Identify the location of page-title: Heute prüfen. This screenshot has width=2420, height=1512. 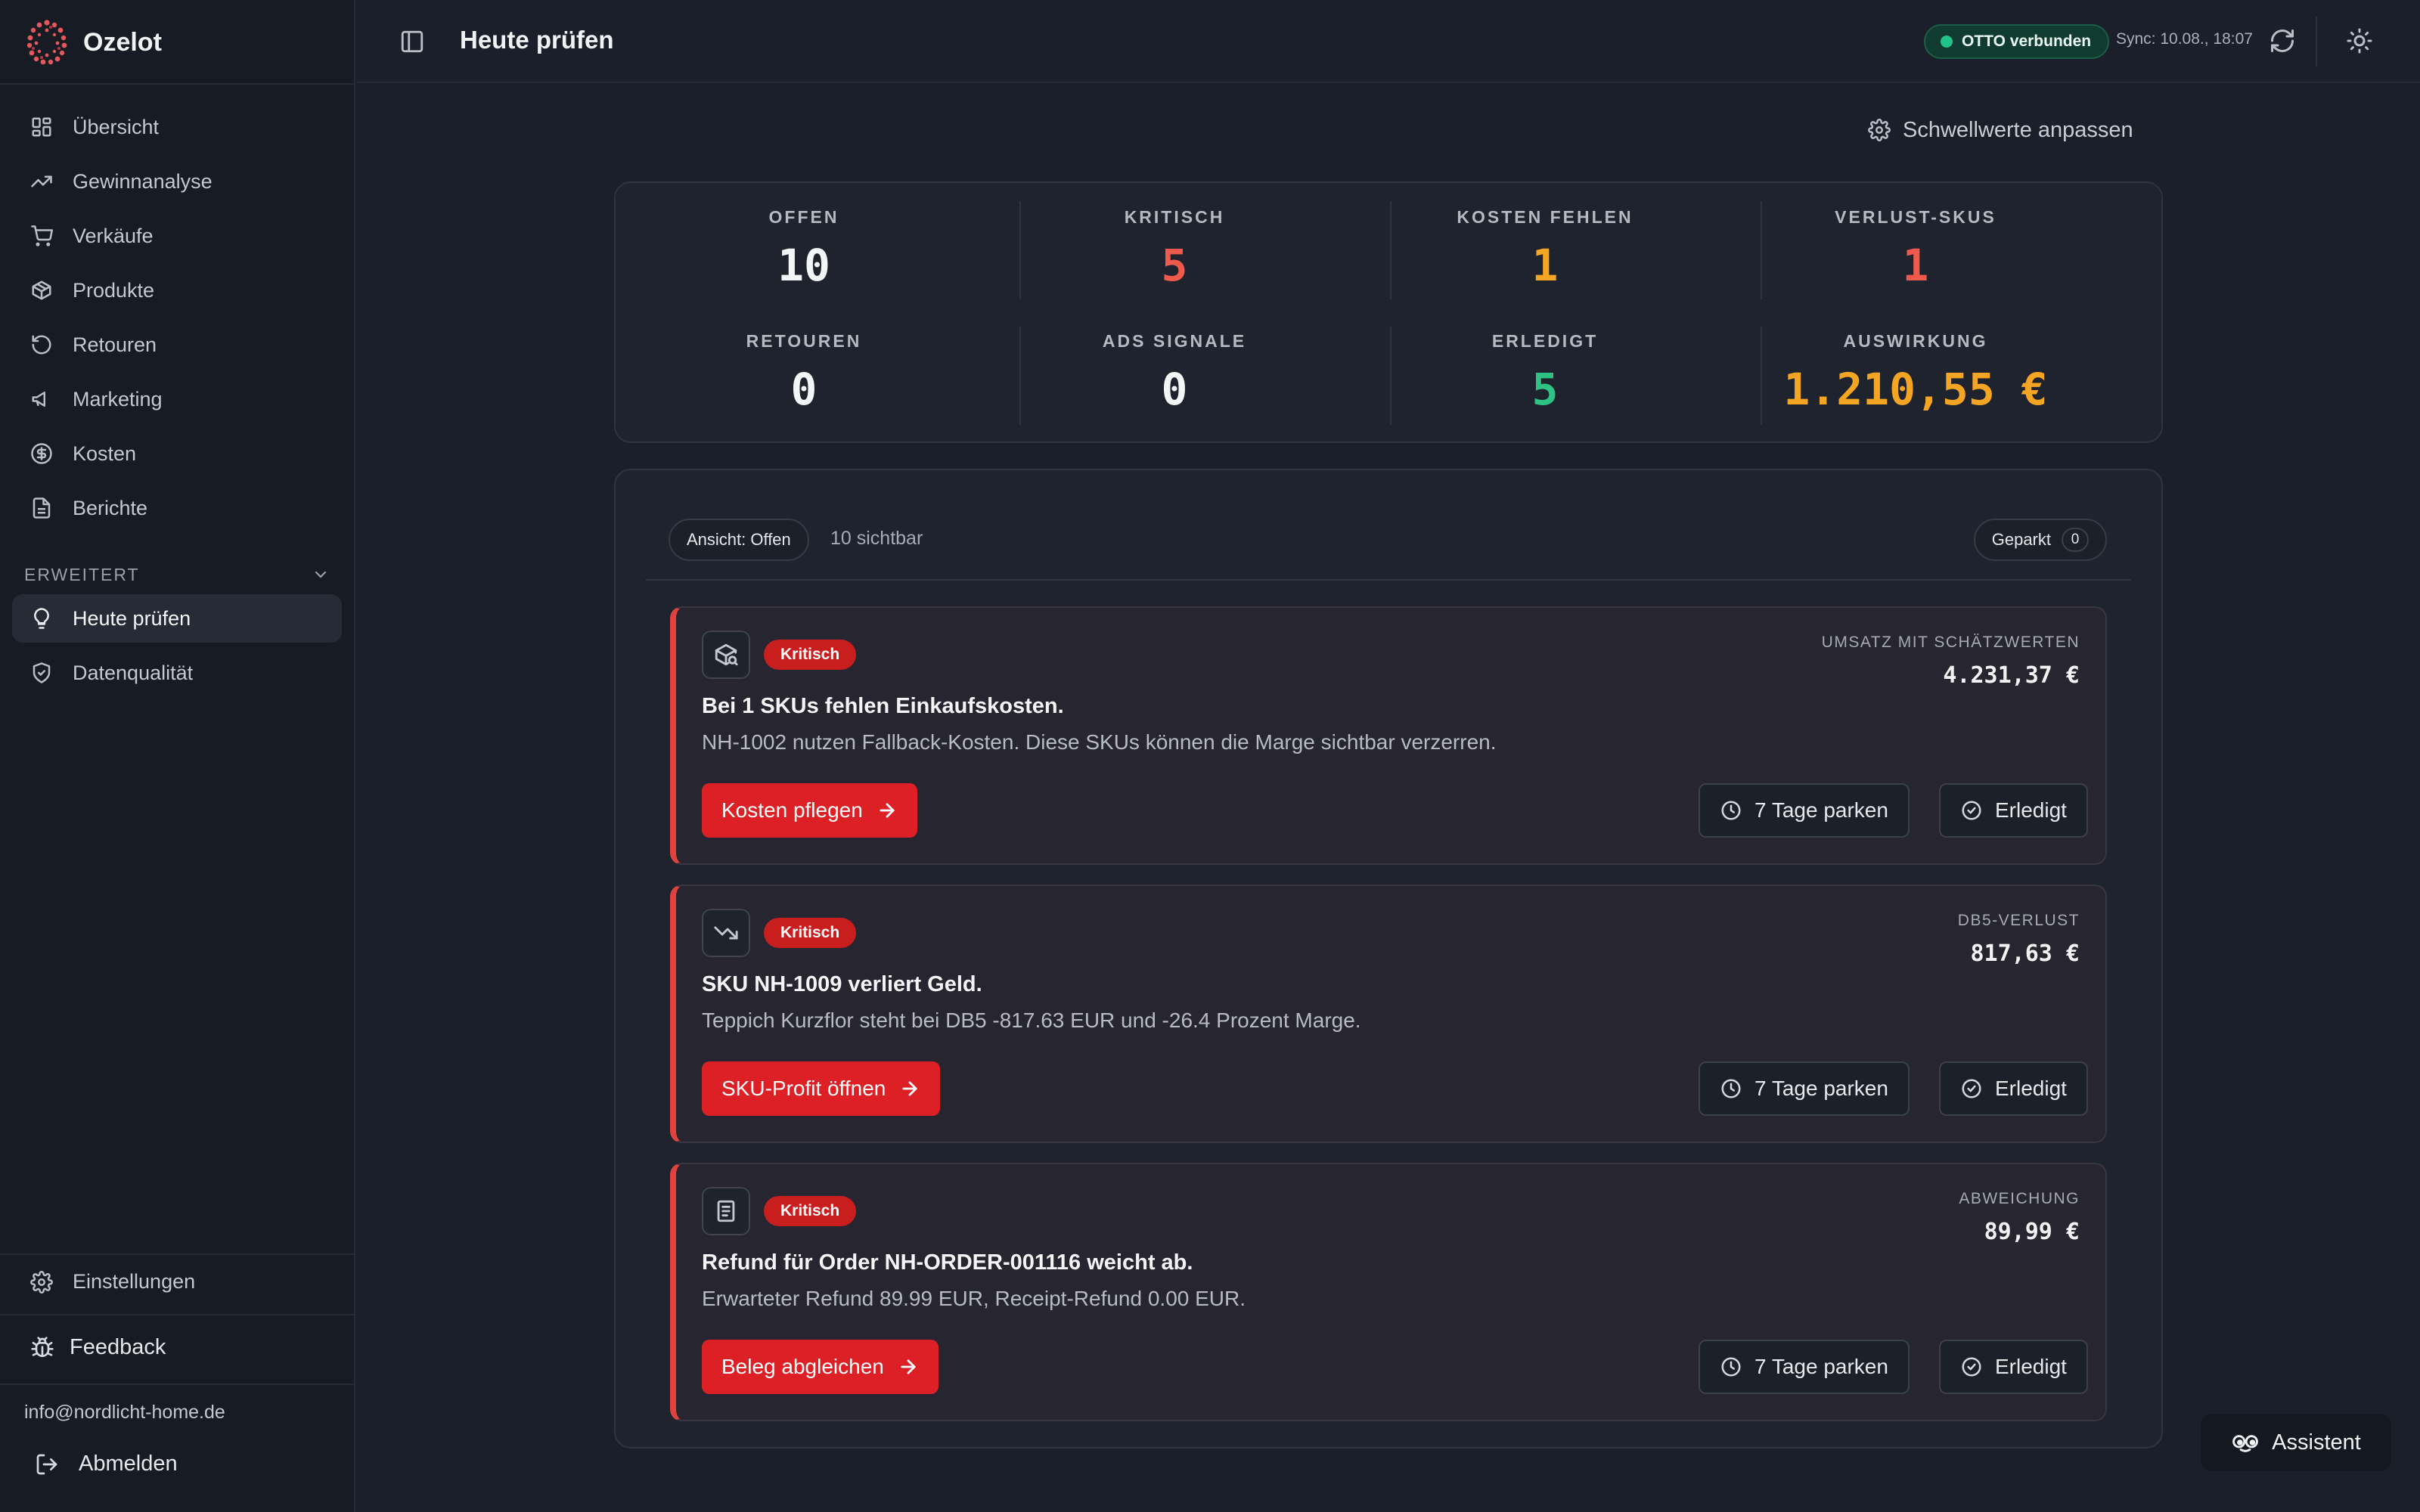
(537, 40).